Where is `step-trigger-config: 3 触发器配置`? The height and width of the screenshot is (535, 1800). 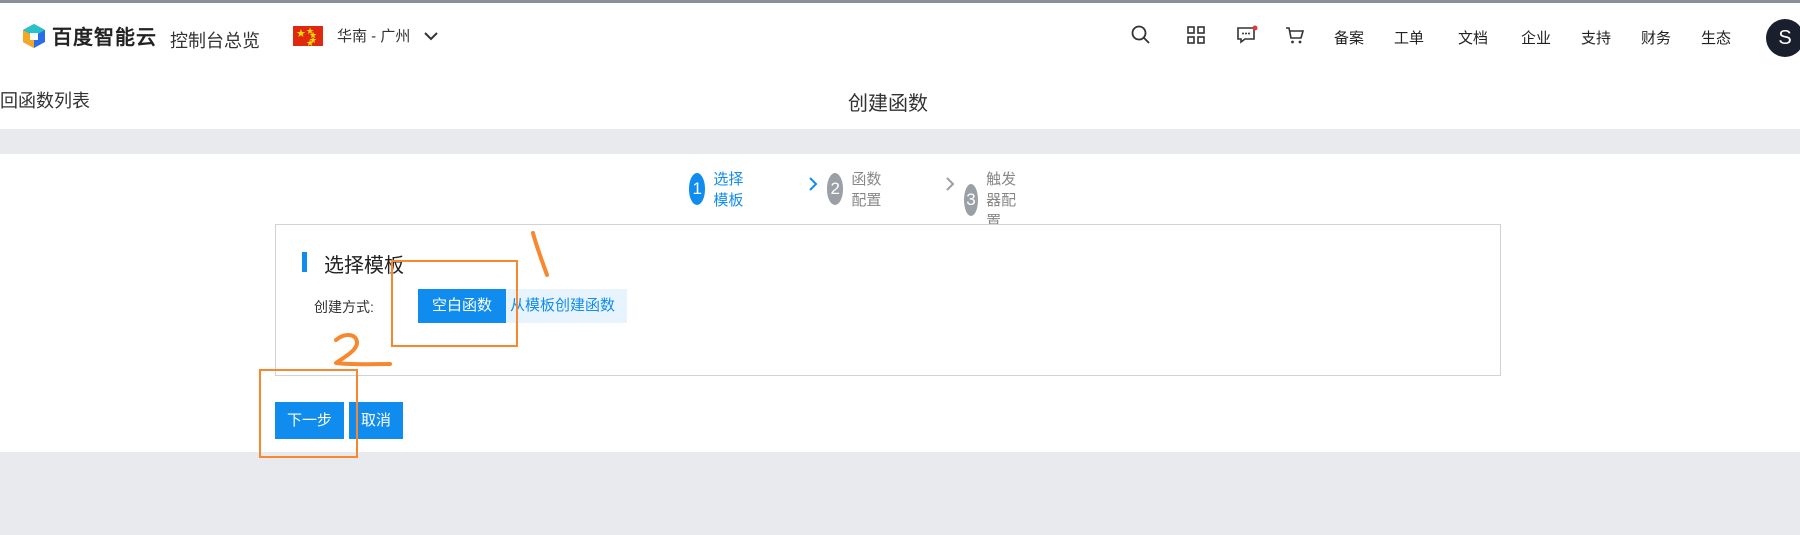 step-trigger-config: 3 触发器配置 is located at coordinates (991, 199).